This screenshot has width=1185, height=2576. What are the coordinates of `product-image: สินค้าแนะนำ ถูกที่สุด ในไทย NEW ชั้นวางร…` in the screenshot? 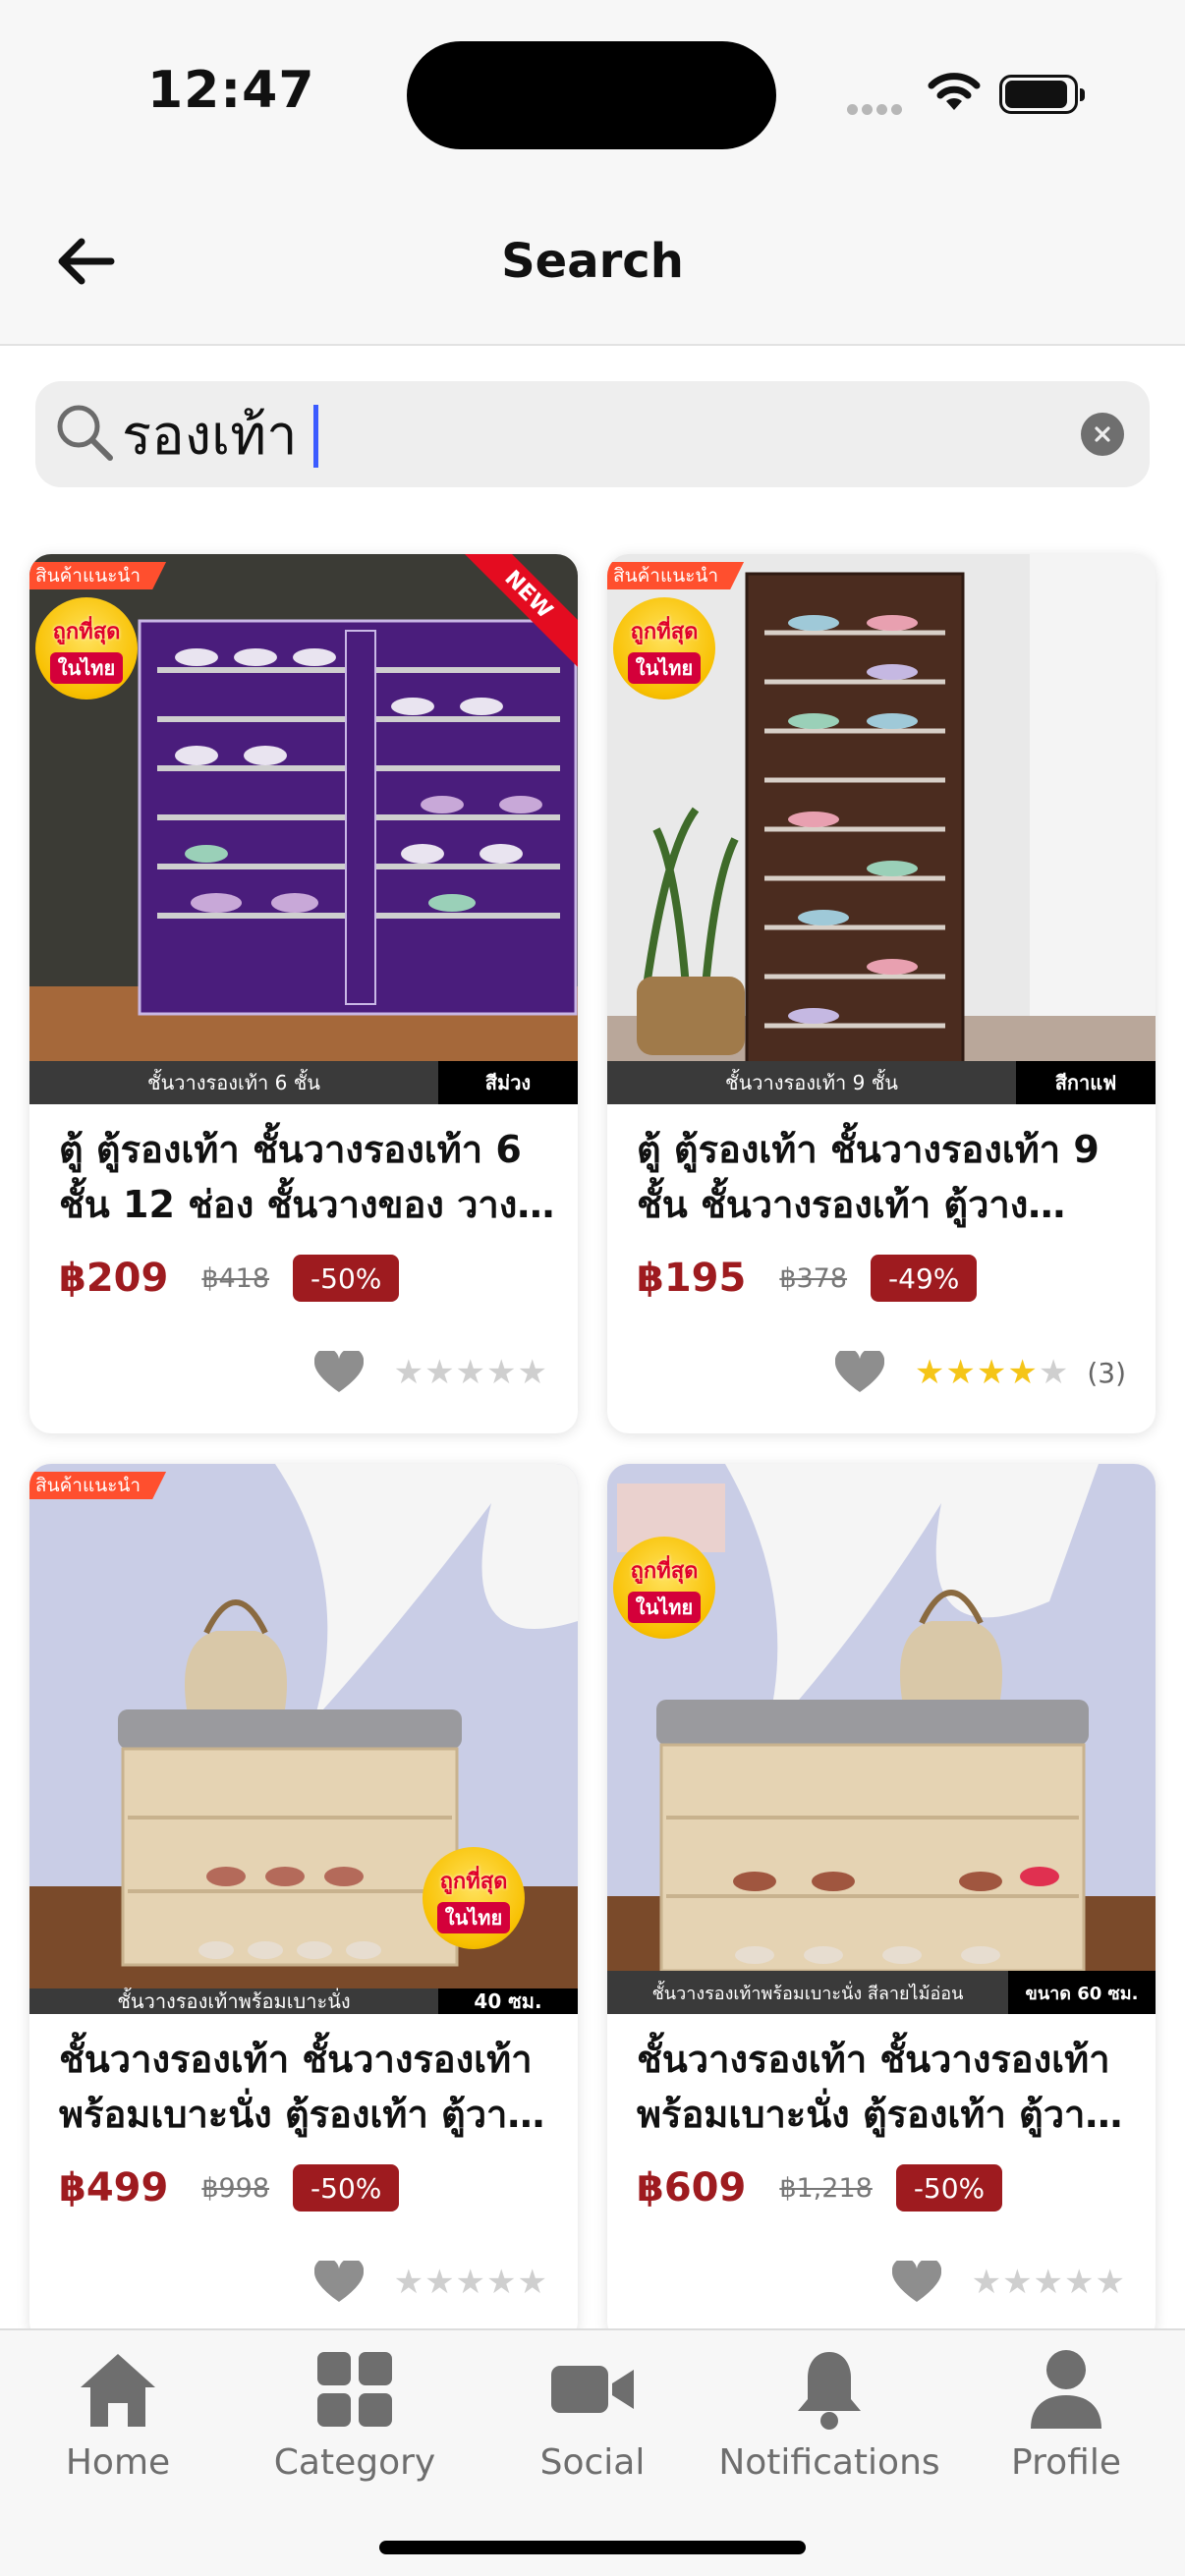 It's located at (304, 829).